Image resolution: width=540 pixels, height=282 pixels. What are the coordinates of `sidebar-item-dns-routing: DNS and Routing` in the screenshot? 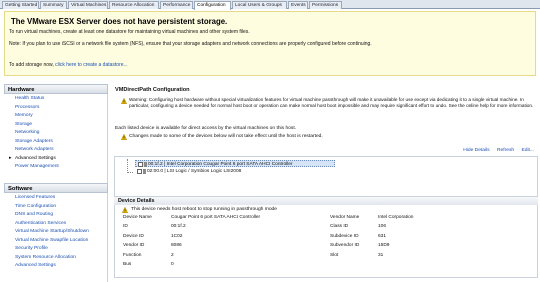 It's located at (56, 215).